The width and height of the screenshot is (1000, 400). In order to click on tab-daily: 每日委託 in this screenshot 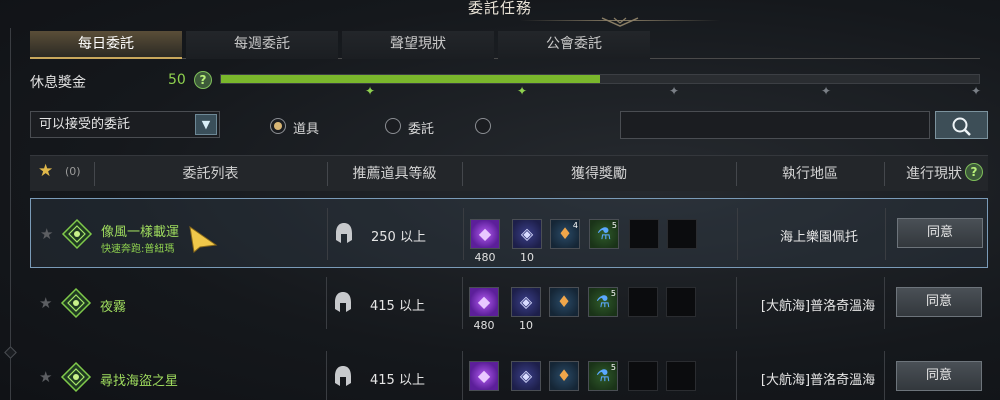, I will do `click(106, 45)`.